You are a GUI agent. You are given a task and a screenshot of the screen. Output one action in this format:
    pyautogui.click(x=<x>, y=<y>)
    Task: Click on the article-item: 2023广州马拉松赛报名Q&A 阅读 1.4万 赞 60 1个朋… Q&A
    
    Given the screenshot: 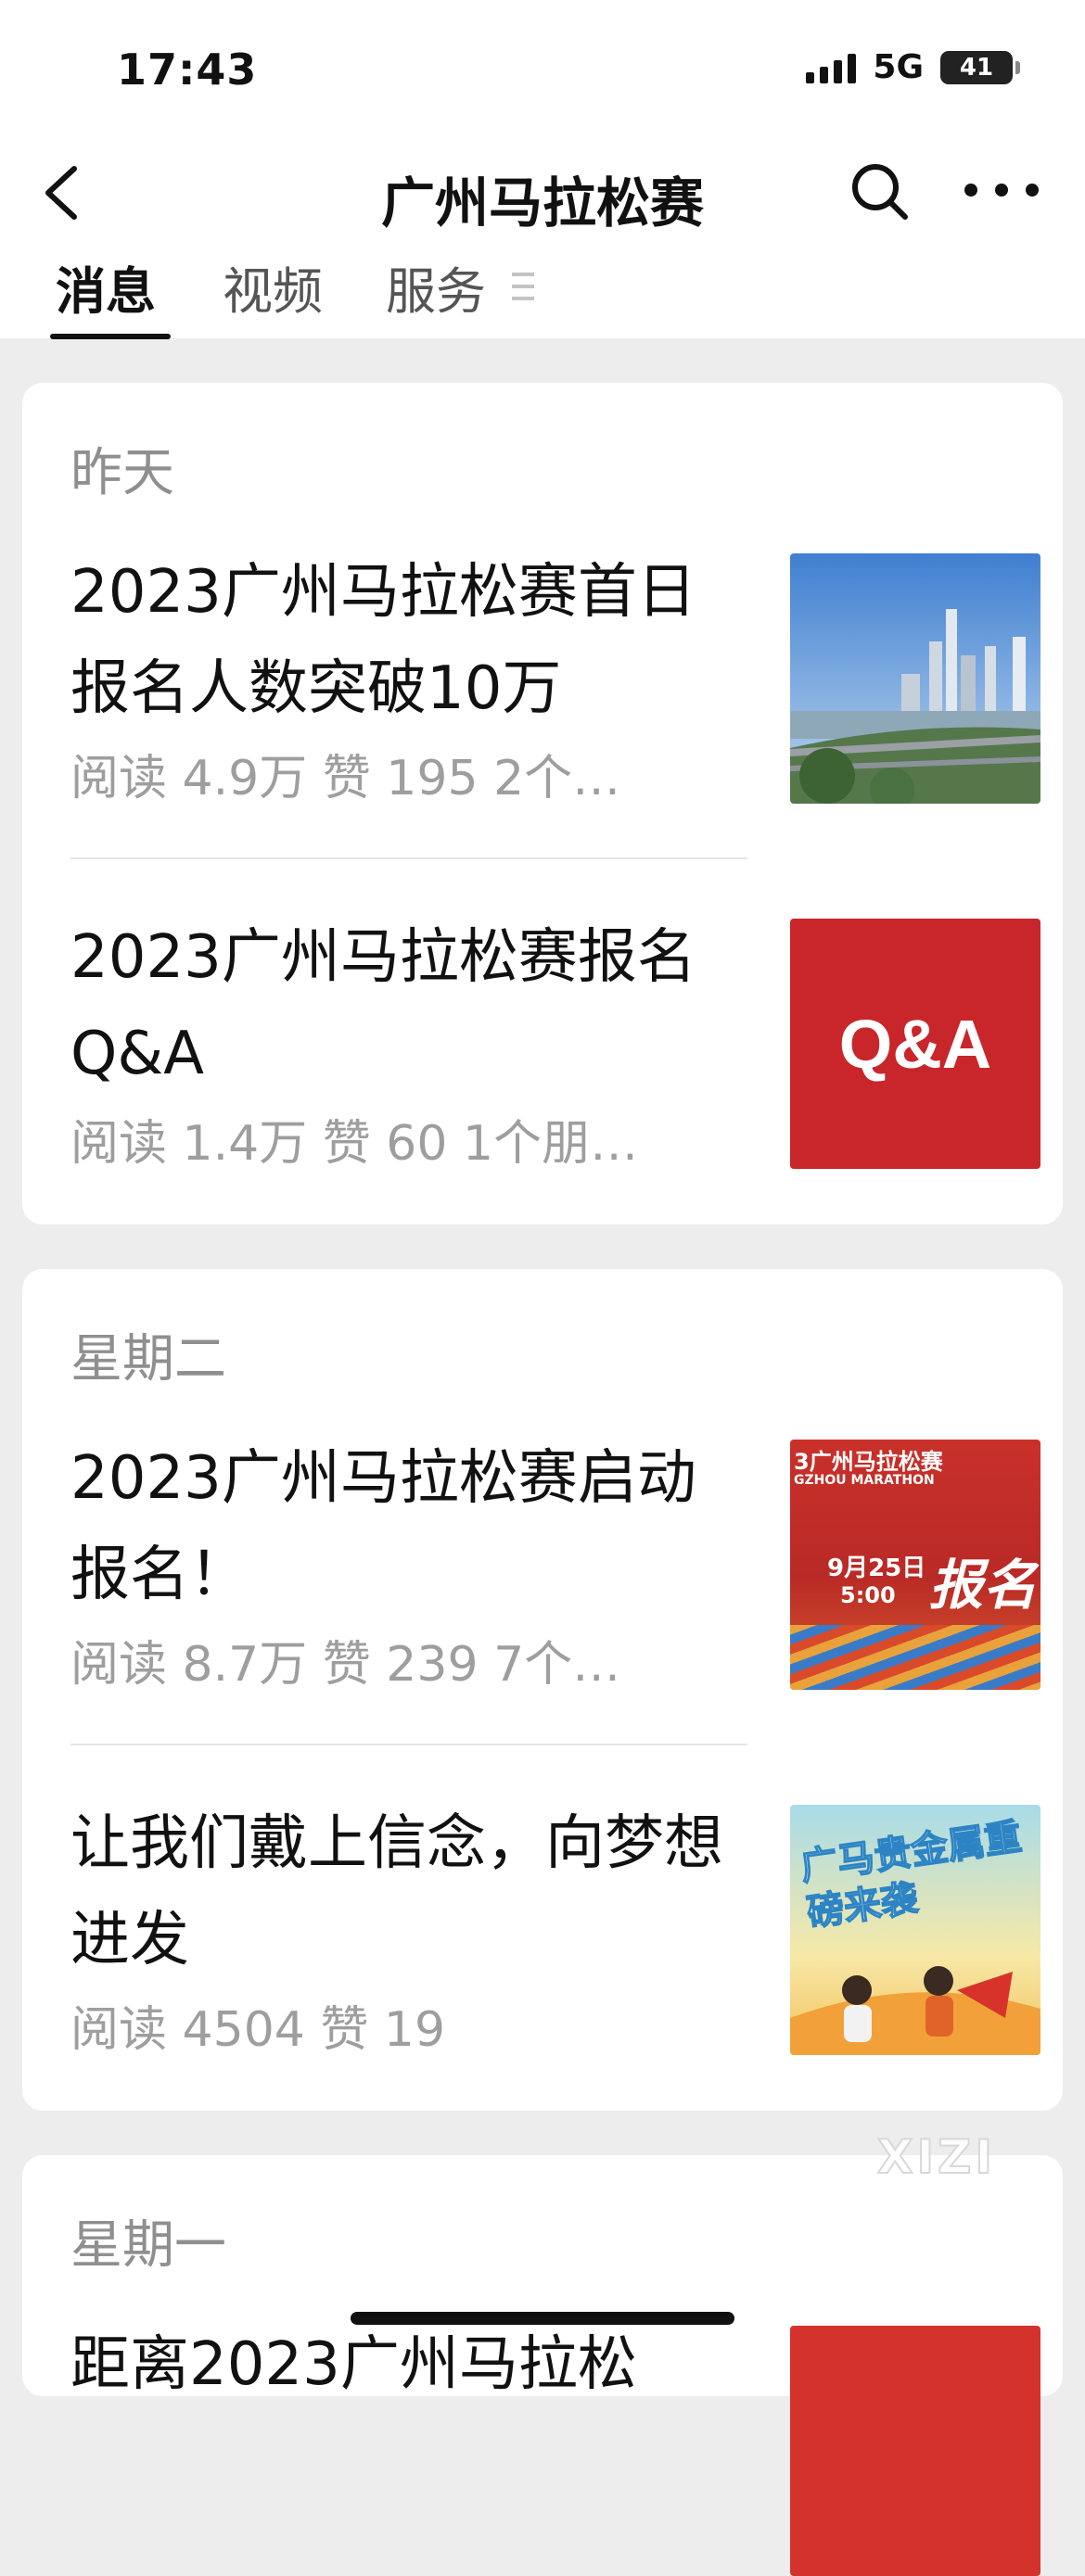 What is the action you would take?
    pyautogui.click(x=555, y=1040)
    